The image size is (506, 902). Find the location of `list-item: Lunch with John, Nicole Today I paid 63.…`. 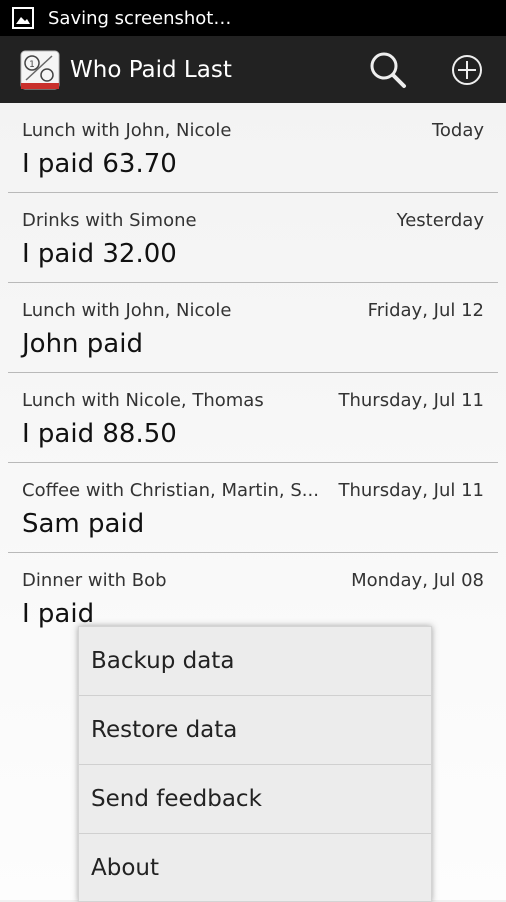

list-item: Lunch with John, Nicole Today I paid 63.… is located at coordinates (253, 148).